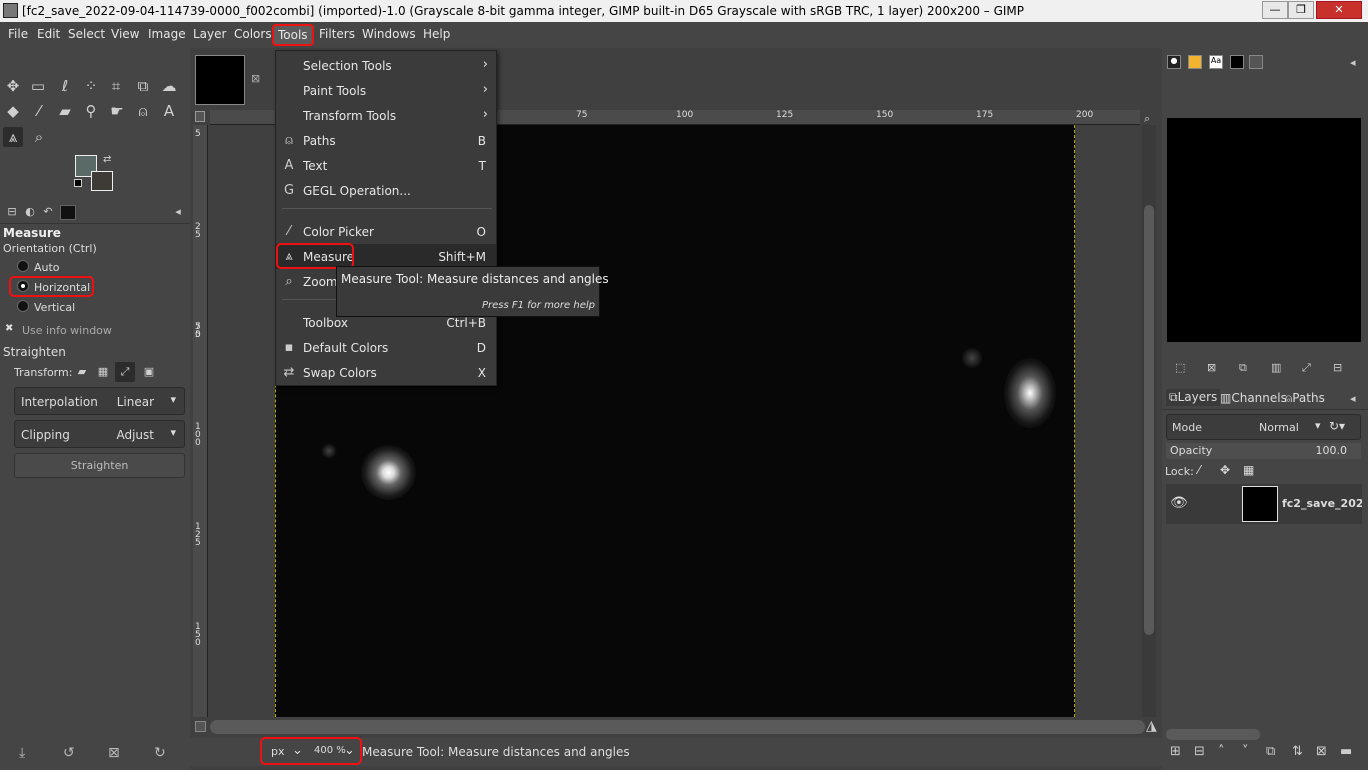 The width and height of the screenshot is (1368, 770). What do you see at coordinates (1193, 397) in the screenshot?
I see `tab-layers: ⧉Layers` at bounding box center [1193, 397].